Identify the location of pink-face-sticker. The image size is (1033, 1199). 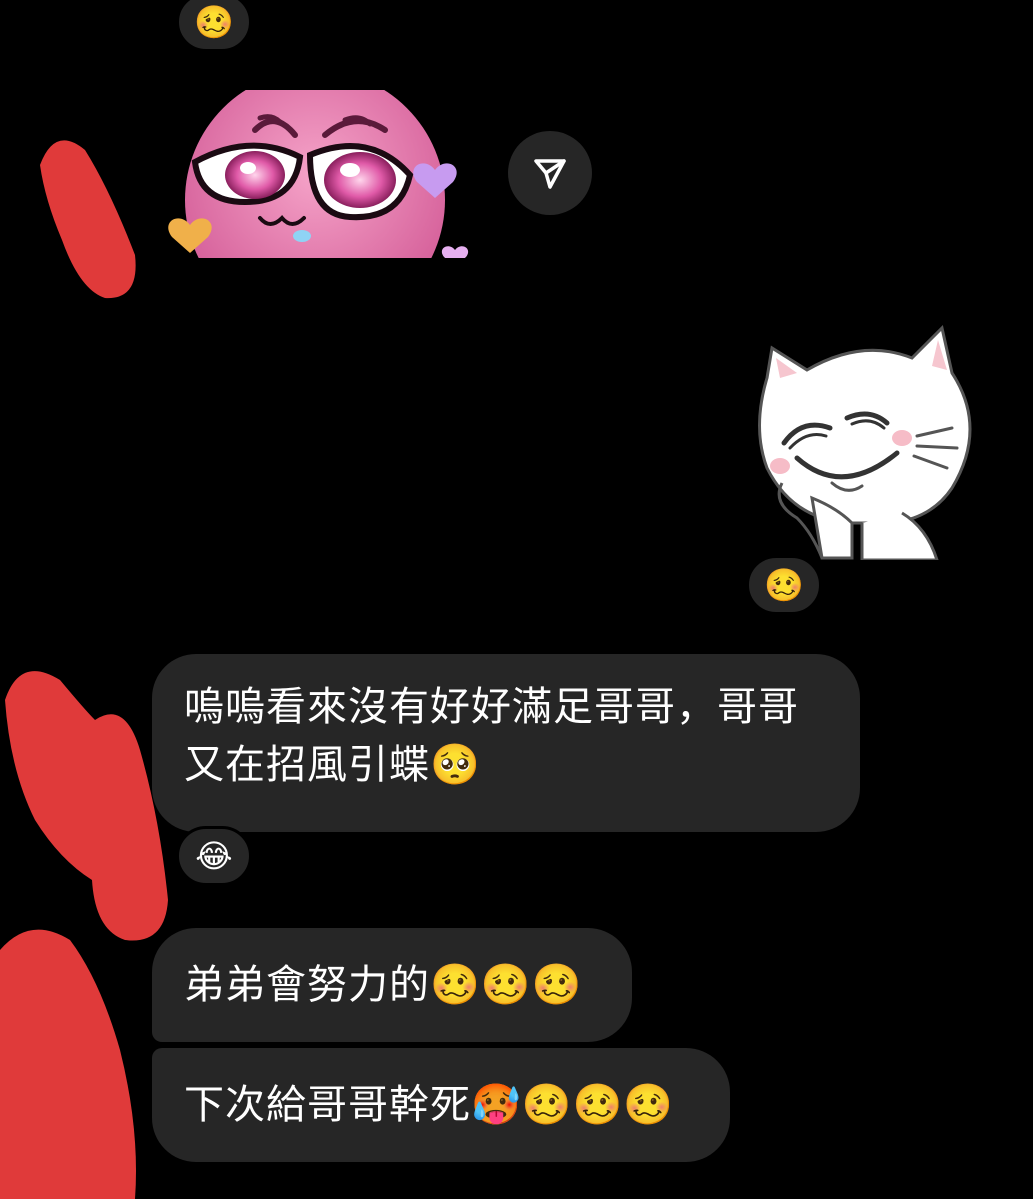
(320, 174).